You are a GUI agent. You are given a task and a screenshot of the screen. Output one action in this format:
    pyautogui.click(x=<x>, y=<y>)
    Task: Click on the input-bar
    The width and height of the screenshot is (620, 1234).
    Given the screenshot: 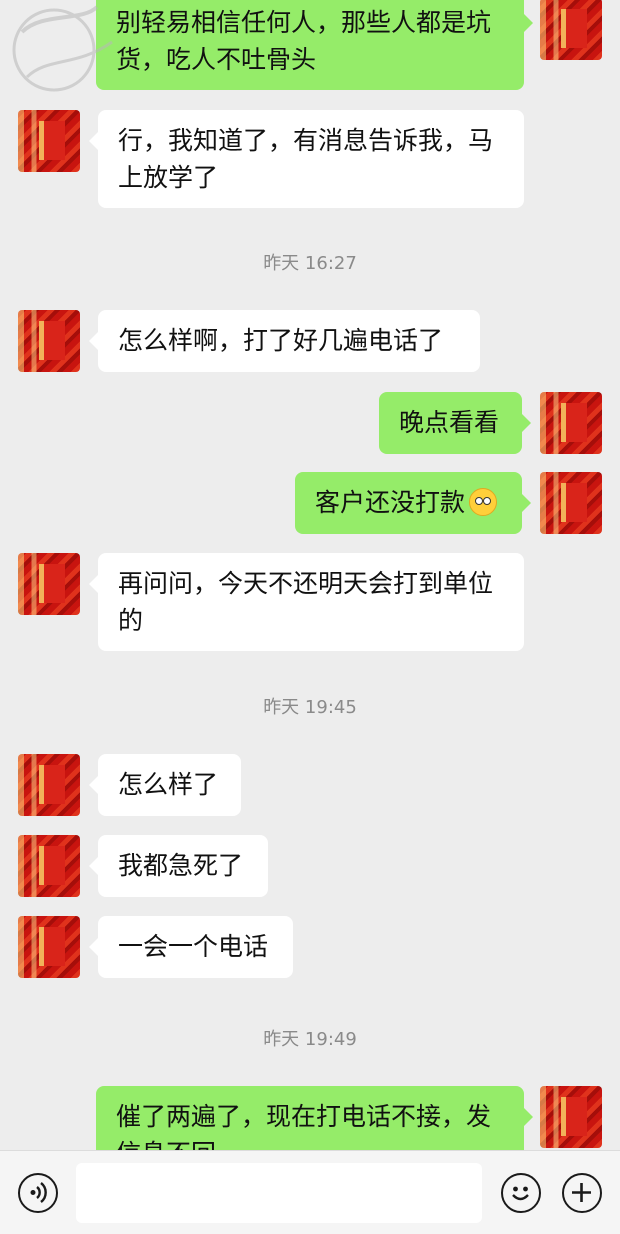 What is the action you would take?
    pyautogui.click(x=310, y=1192)
    